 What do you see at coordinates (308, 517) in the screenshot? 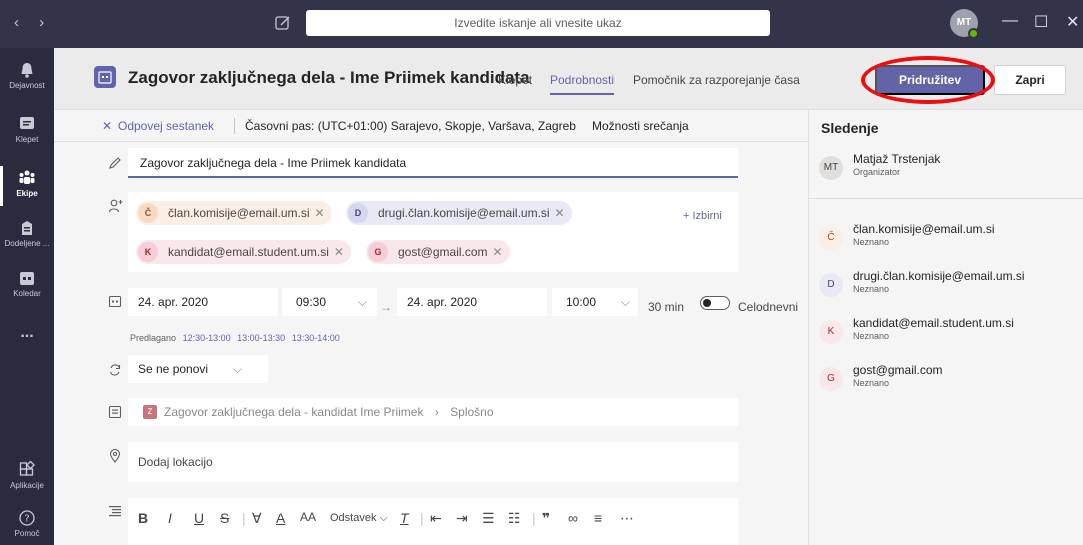
I see `font-size-icon: AA` at bounding box center [308, 517].